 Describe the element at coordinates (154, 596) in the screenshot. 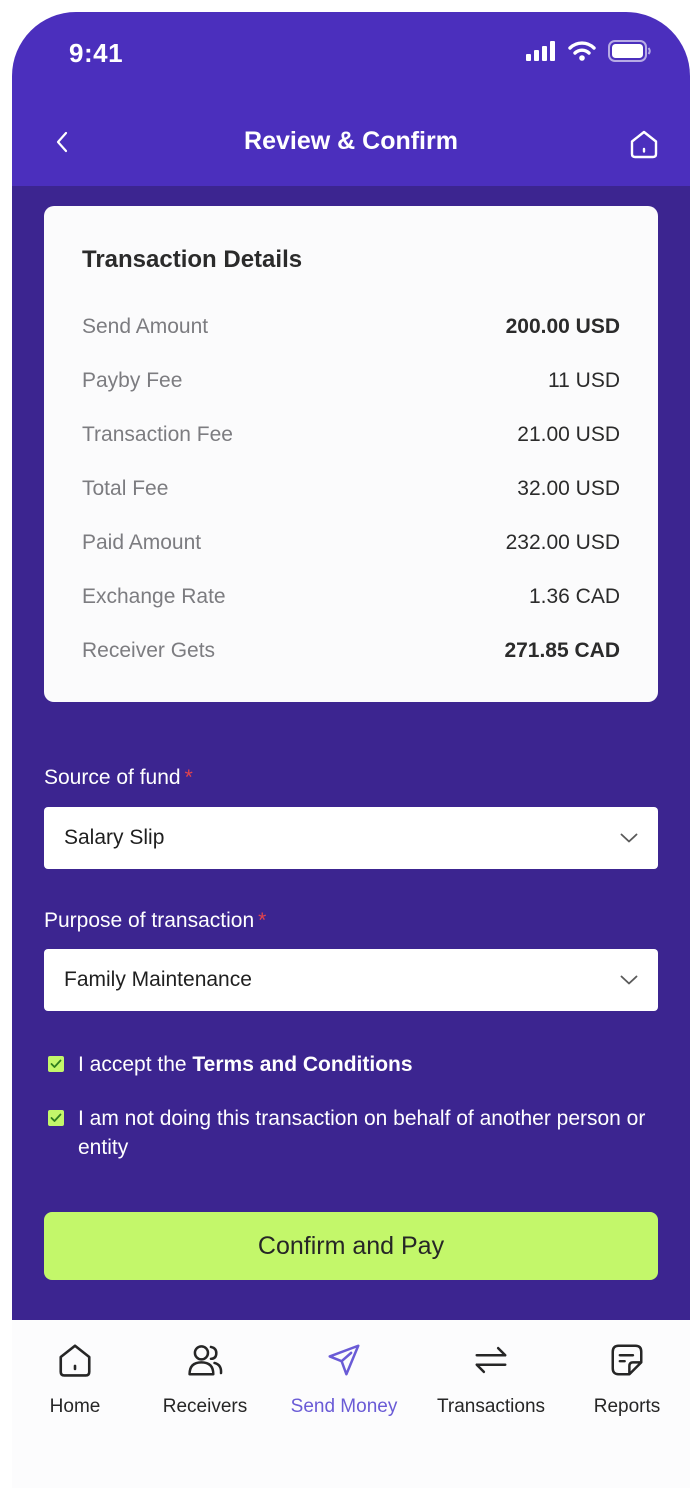

I see `detail-label: Exchange Rate` at that location.